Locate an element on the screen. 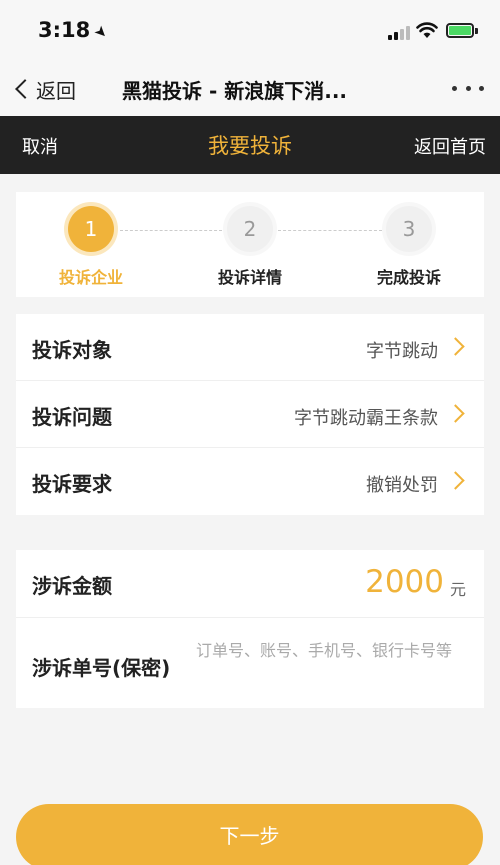  row-label: 投诉问题 is located at coordinates (72, 417).